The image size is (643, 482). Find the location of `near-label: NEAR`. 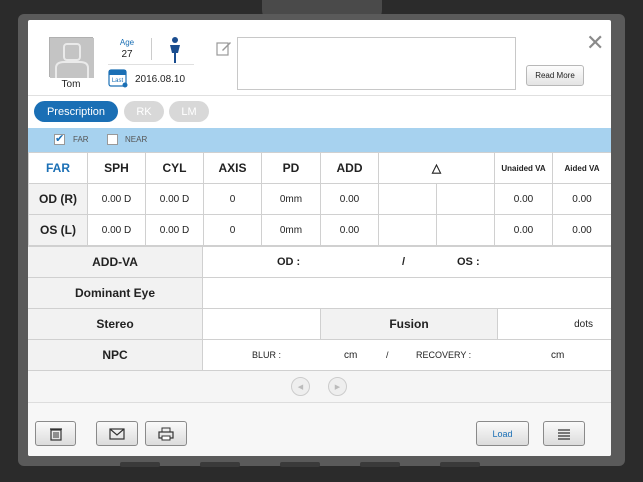

near-label: NEAR is located at coordinates (136, 139).